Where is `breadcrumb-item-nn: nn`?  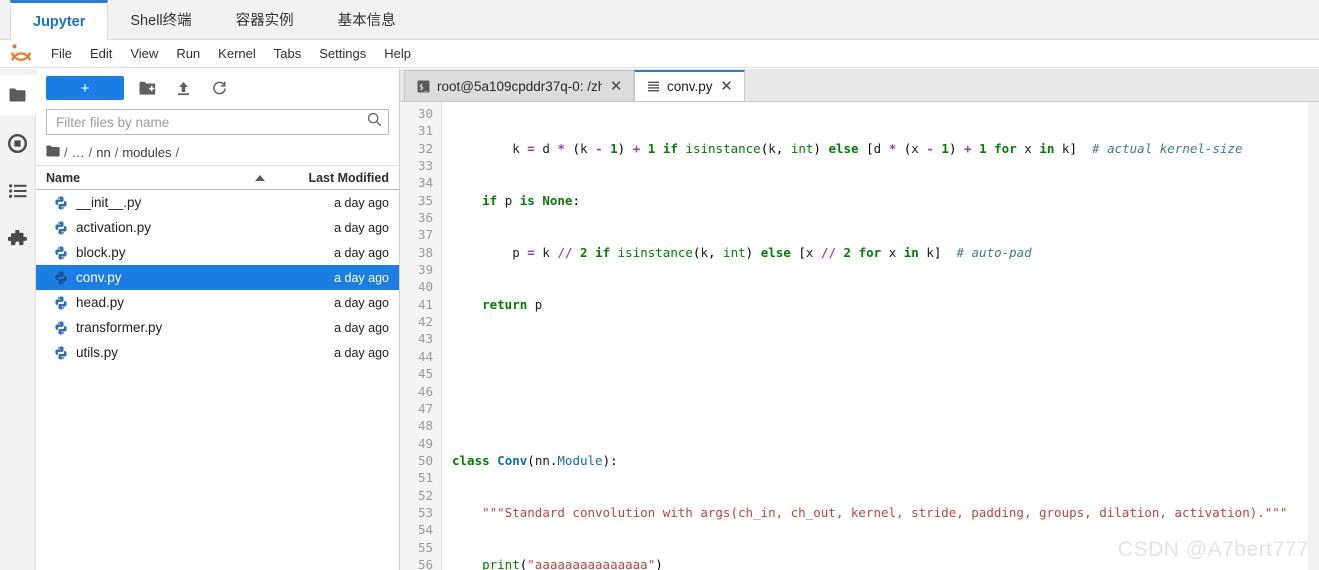 breadcrumb-item-nn: nn is located at coordinates (103, 152).